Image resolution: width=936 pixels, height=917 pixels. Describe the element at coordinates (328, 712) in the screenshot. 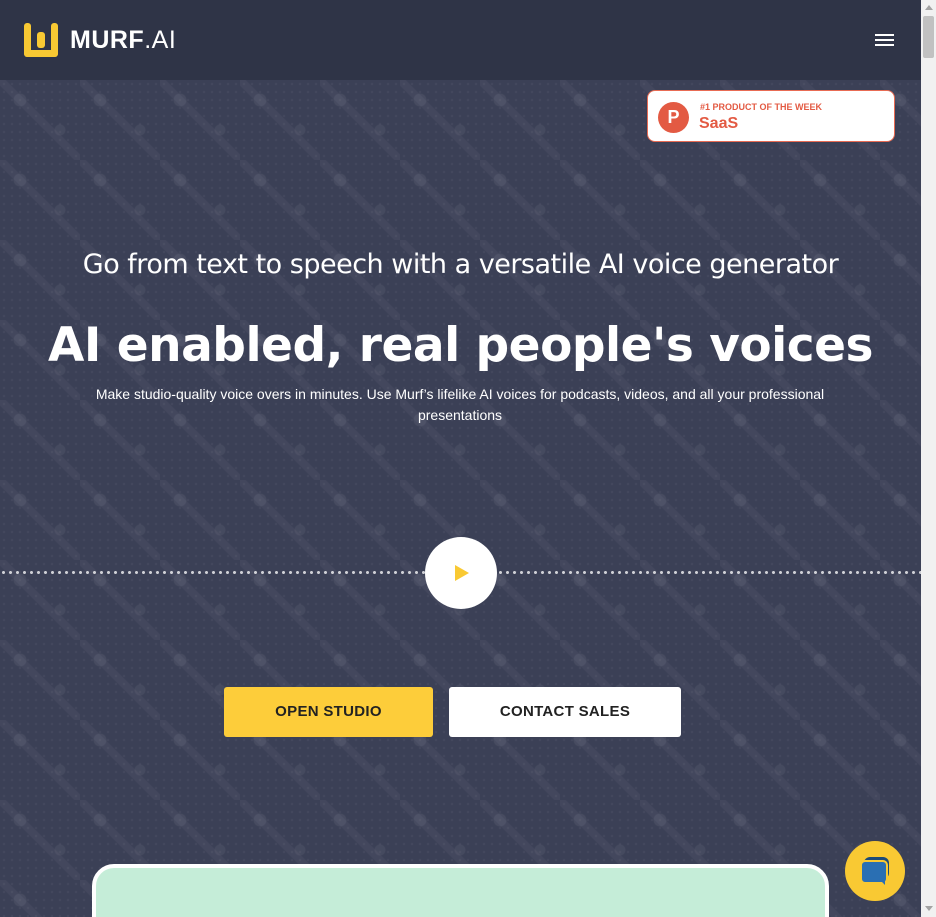

I see `open-studio-button: OPEN STUDIO` at that location.